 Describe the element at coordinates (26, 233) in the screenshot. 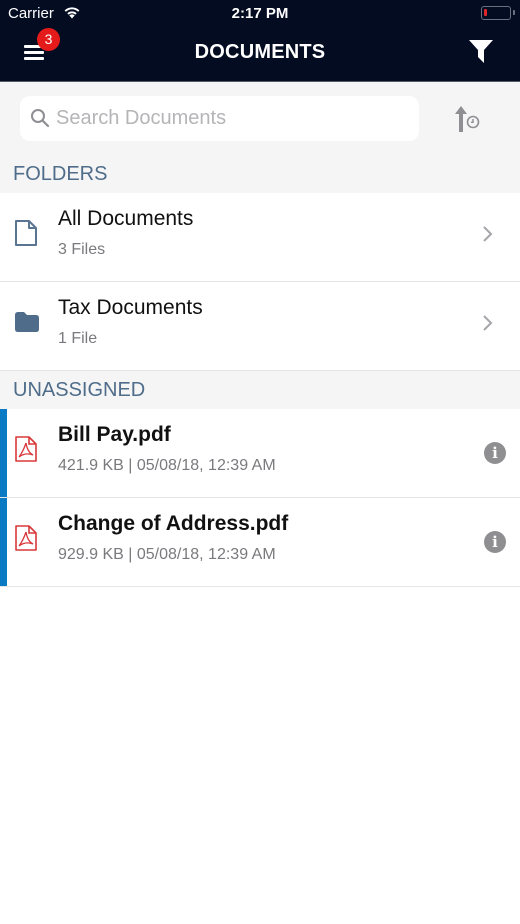

I see `document-outline-icon` at that location.